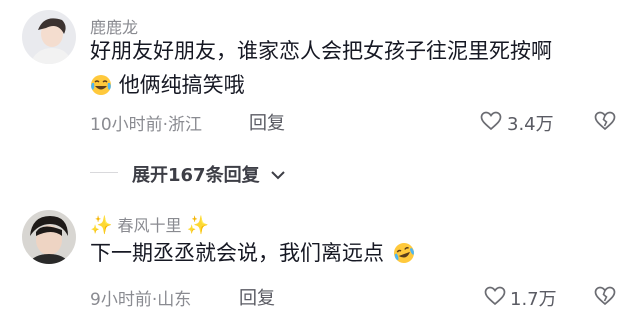 This screenshot has width=640, height=323. I want to click on username: 春风十里, so click(150, 225).